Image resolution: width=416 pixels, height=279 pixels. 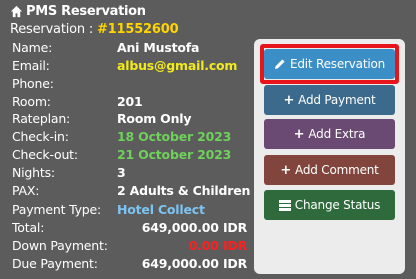 What do you see at coordinates (26, 190) in the screenshot?
I see `pax-label: PAX:` at bounding box center [26, 190].